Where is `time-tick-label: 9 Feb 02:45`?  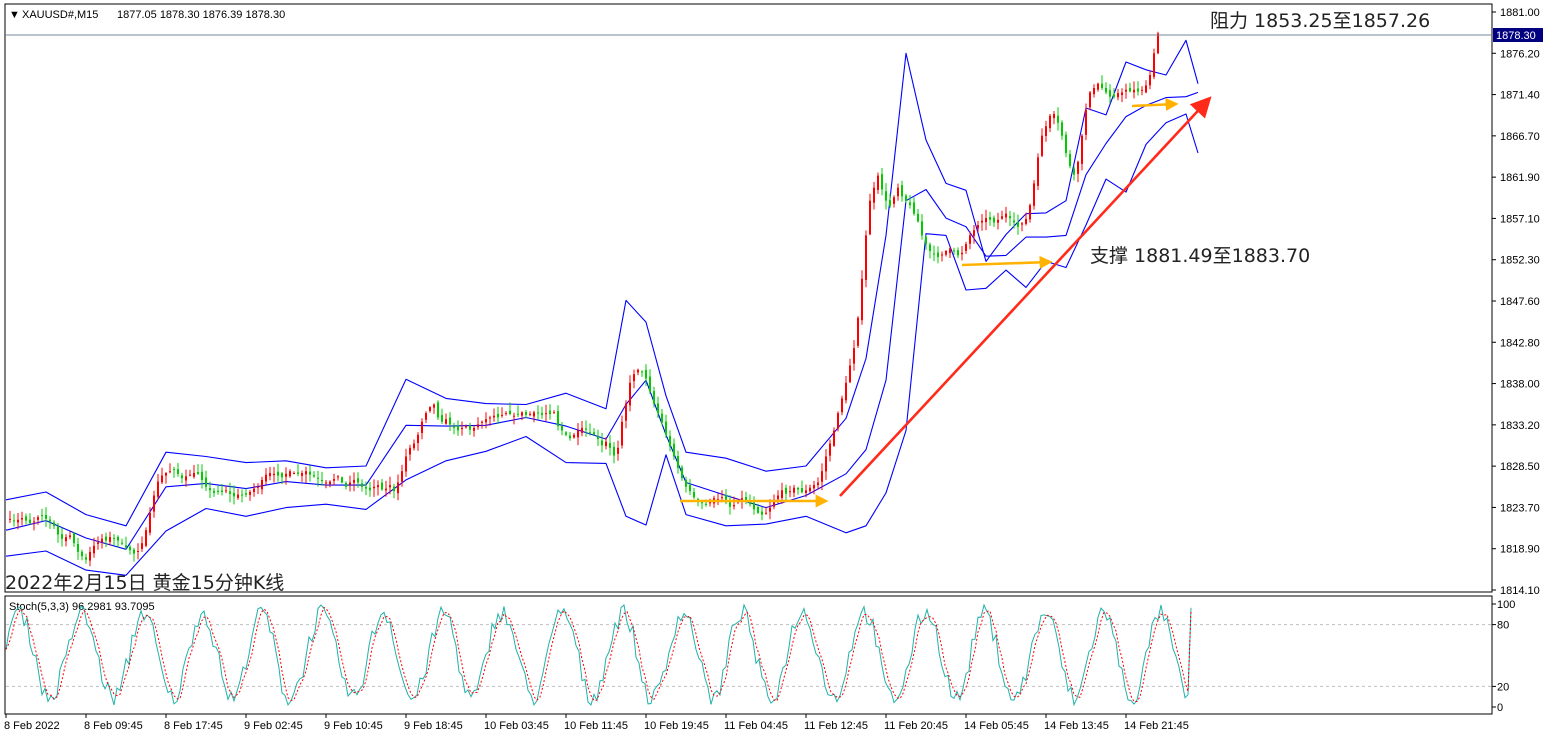 time-tick-label: 9 Feb 02:45 is located at coordinates (273, 726).